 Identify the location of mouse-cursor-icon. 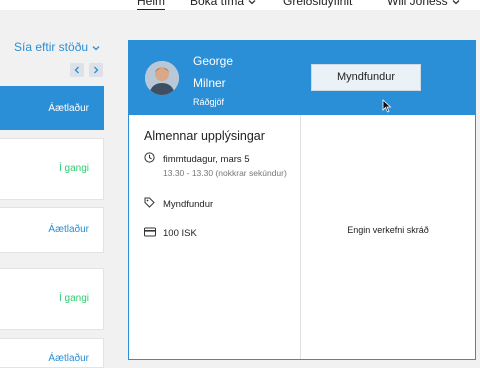
(387, 106).